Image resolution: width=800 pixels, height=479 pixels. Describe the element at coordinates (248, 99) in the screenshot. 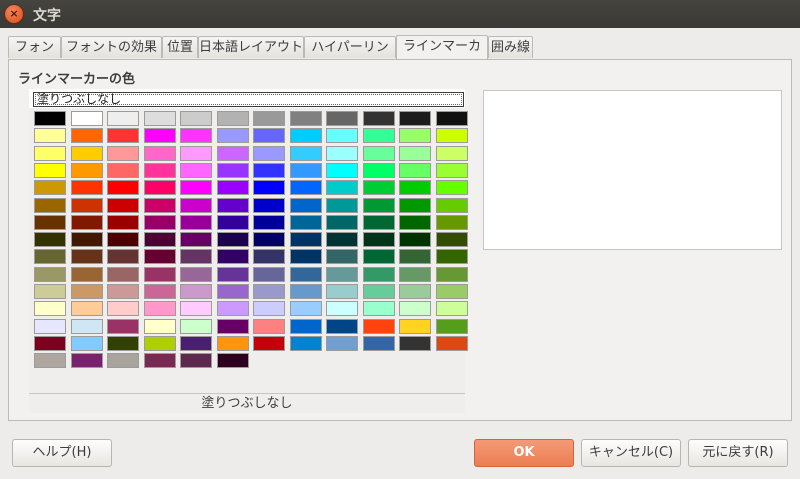

I see `no-fill-option: 塗りつぶしなし` at that location.